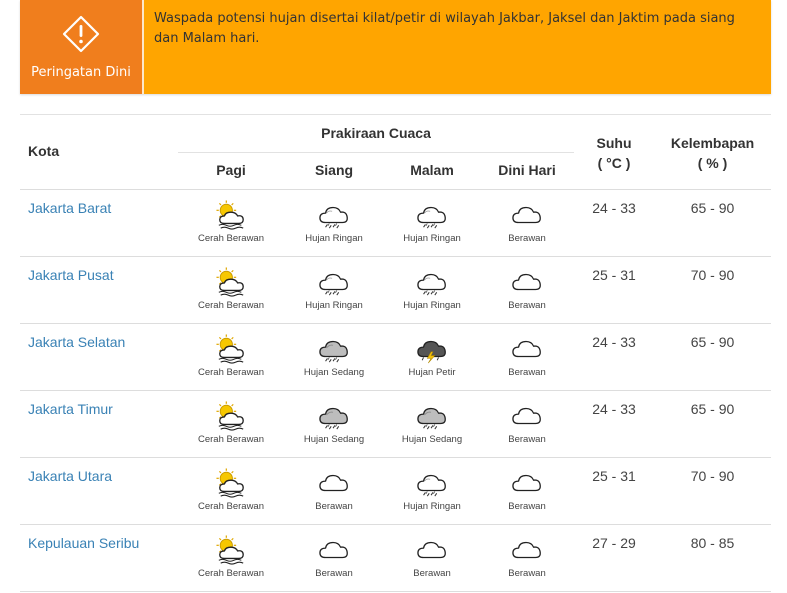  What do you see at coordinates (431, 352) in the screenshot?
I see `thunderstorm-icon` at bounding box center [431, 352].